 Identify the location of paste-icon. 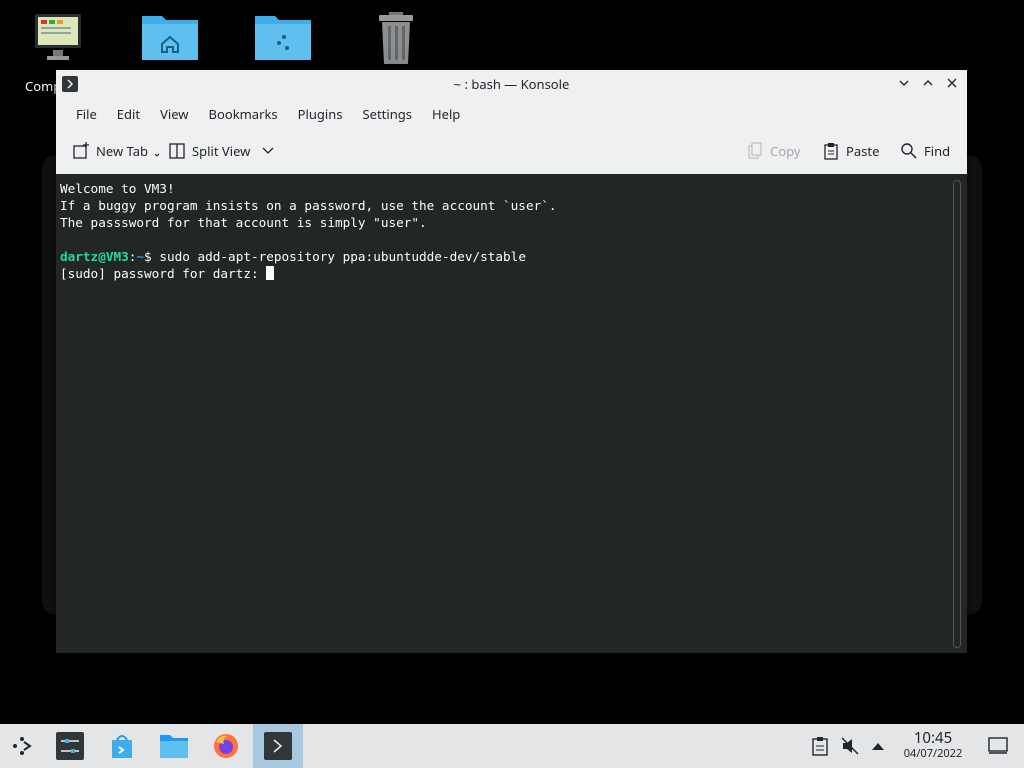
(831, 151).